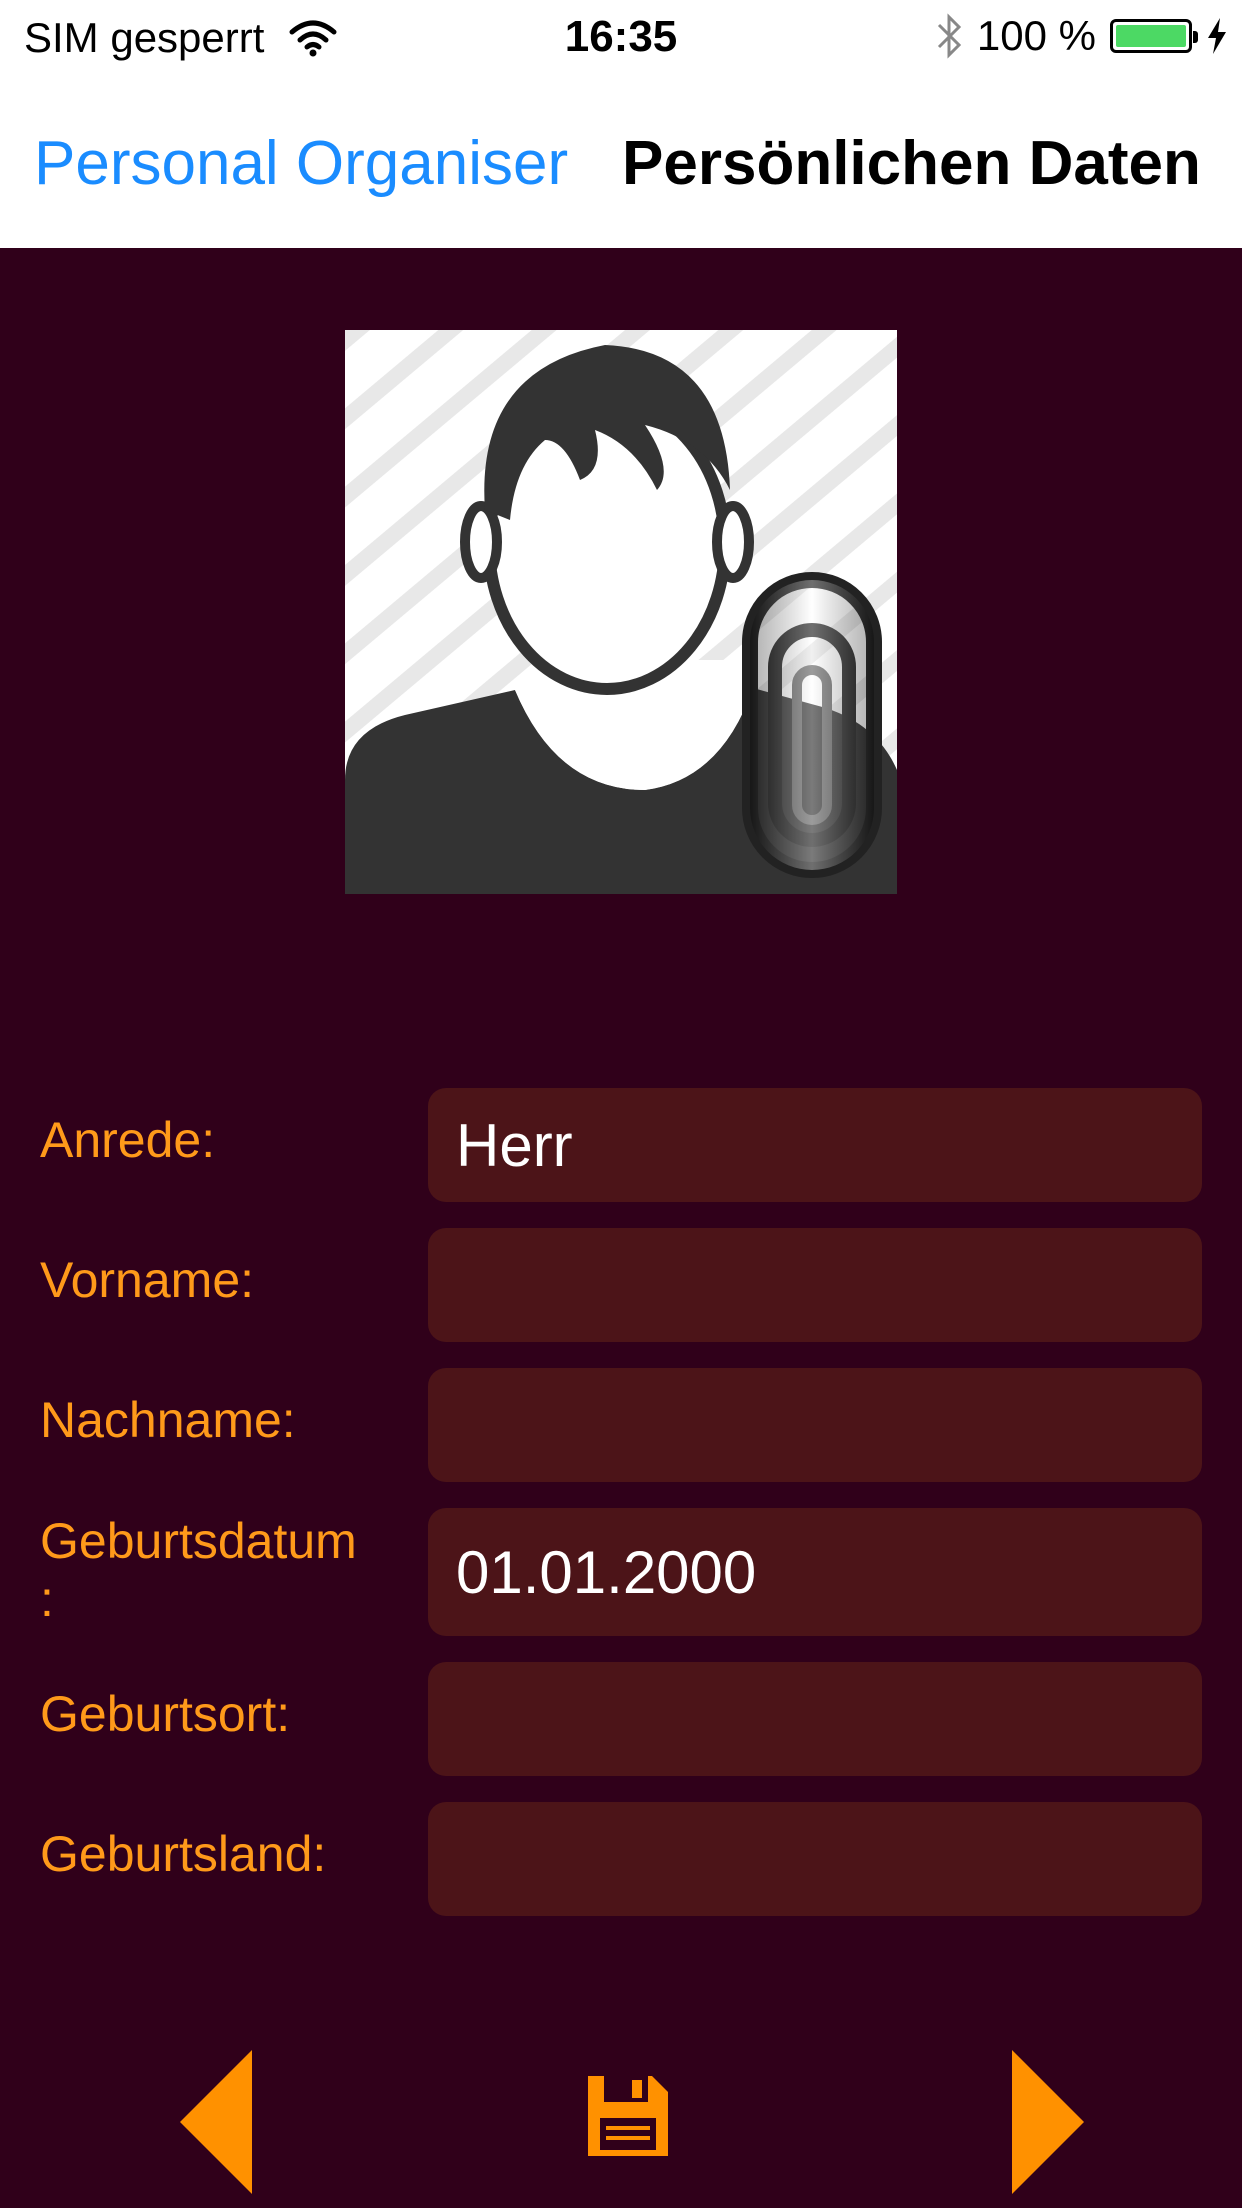 The width and height of the screenshot is (1242, 2208). I want to click on save-button, so click(628, 2116).